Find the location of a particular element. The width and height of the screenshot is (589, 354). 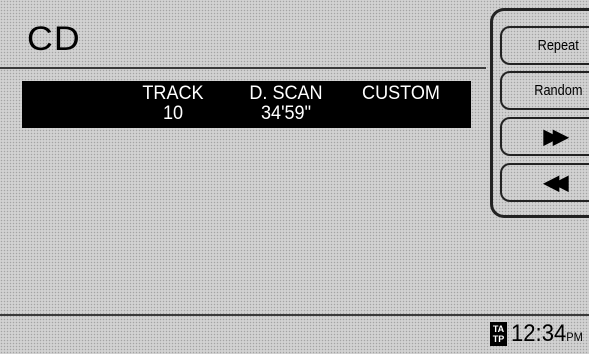

header-divider is located at coordinates (243, 68).